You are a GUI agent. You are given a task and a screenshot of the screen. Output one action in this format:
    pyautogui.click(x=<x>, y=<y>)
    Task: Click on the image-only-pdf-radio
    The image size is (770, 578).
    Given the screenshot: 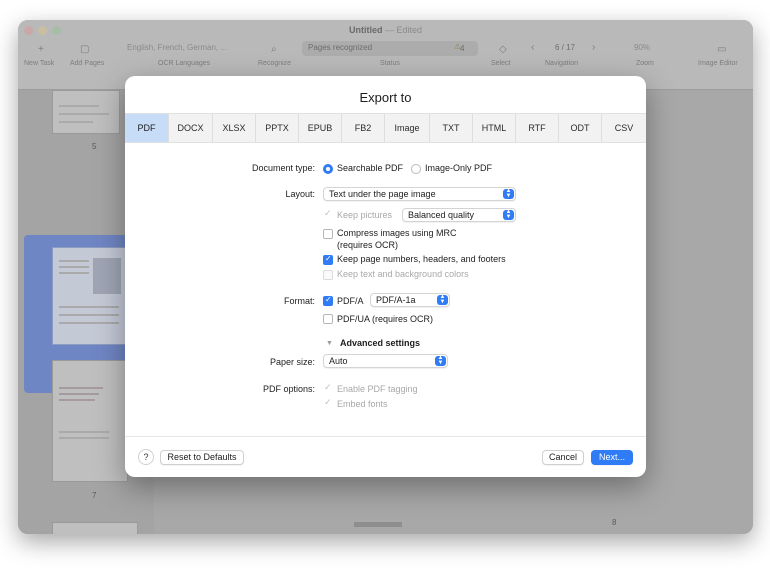 What is the action you would take?
    pyautogui.click(x=416, y=169)
    